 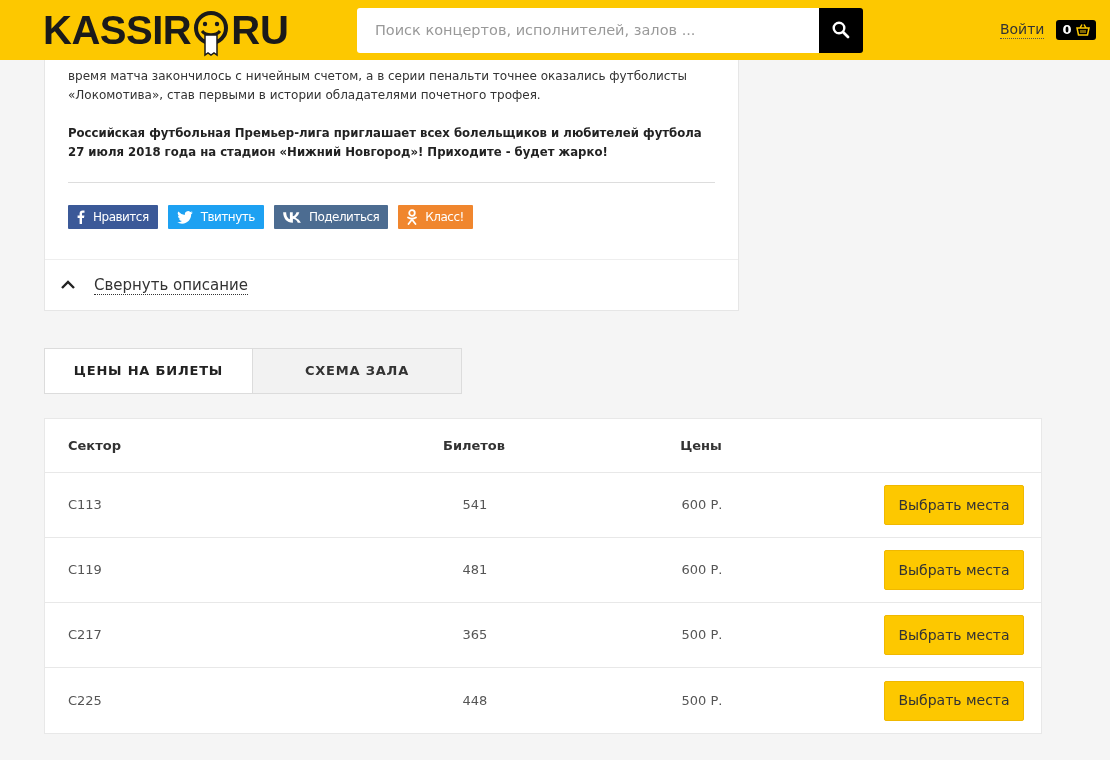 I want to click on facebook-icon, so click(x=81, y=217).